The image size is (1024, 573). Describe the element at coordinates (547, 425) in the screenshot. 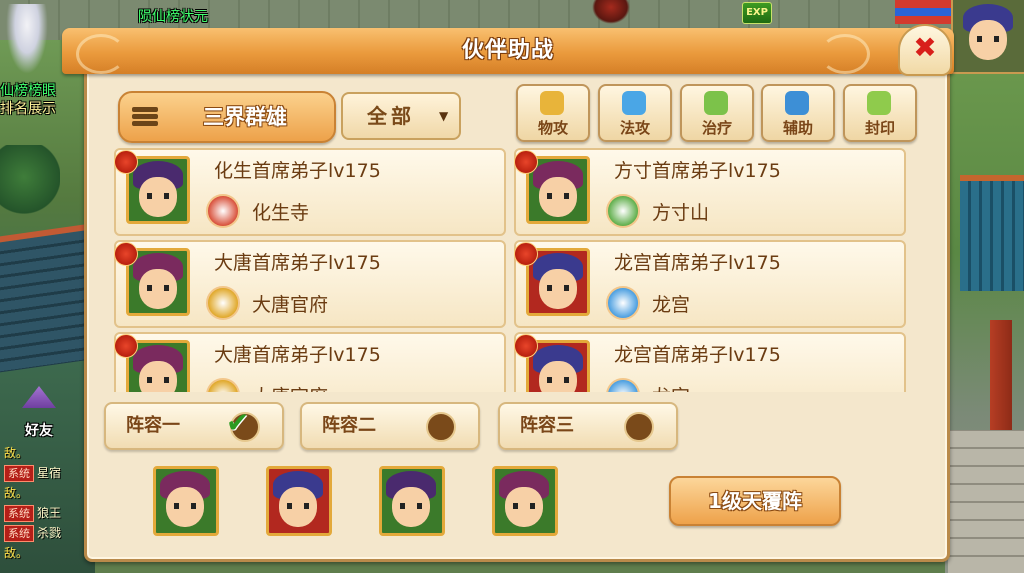

I see `lineup-label: 阵容三` at that location.